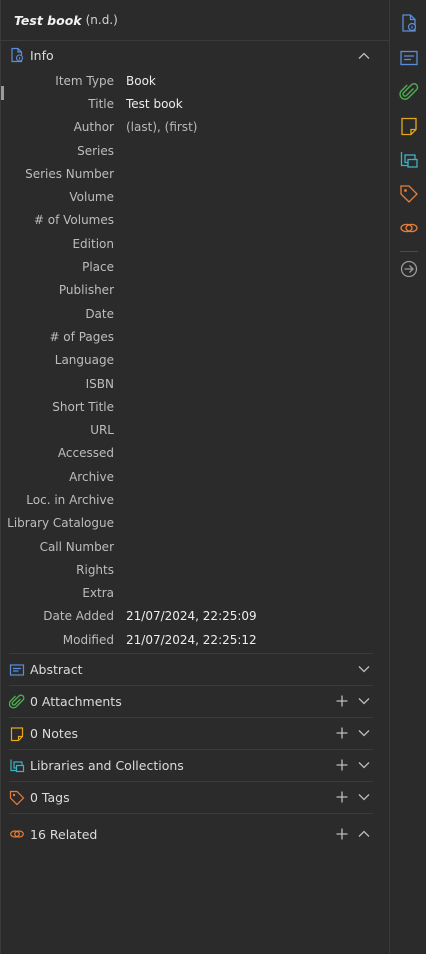 The height and width of the screenshot is (954, 426). What do you see at coordinates (141, 81) in the screenshot?
I see `field-value: Book` at bounding box center [141, 81].